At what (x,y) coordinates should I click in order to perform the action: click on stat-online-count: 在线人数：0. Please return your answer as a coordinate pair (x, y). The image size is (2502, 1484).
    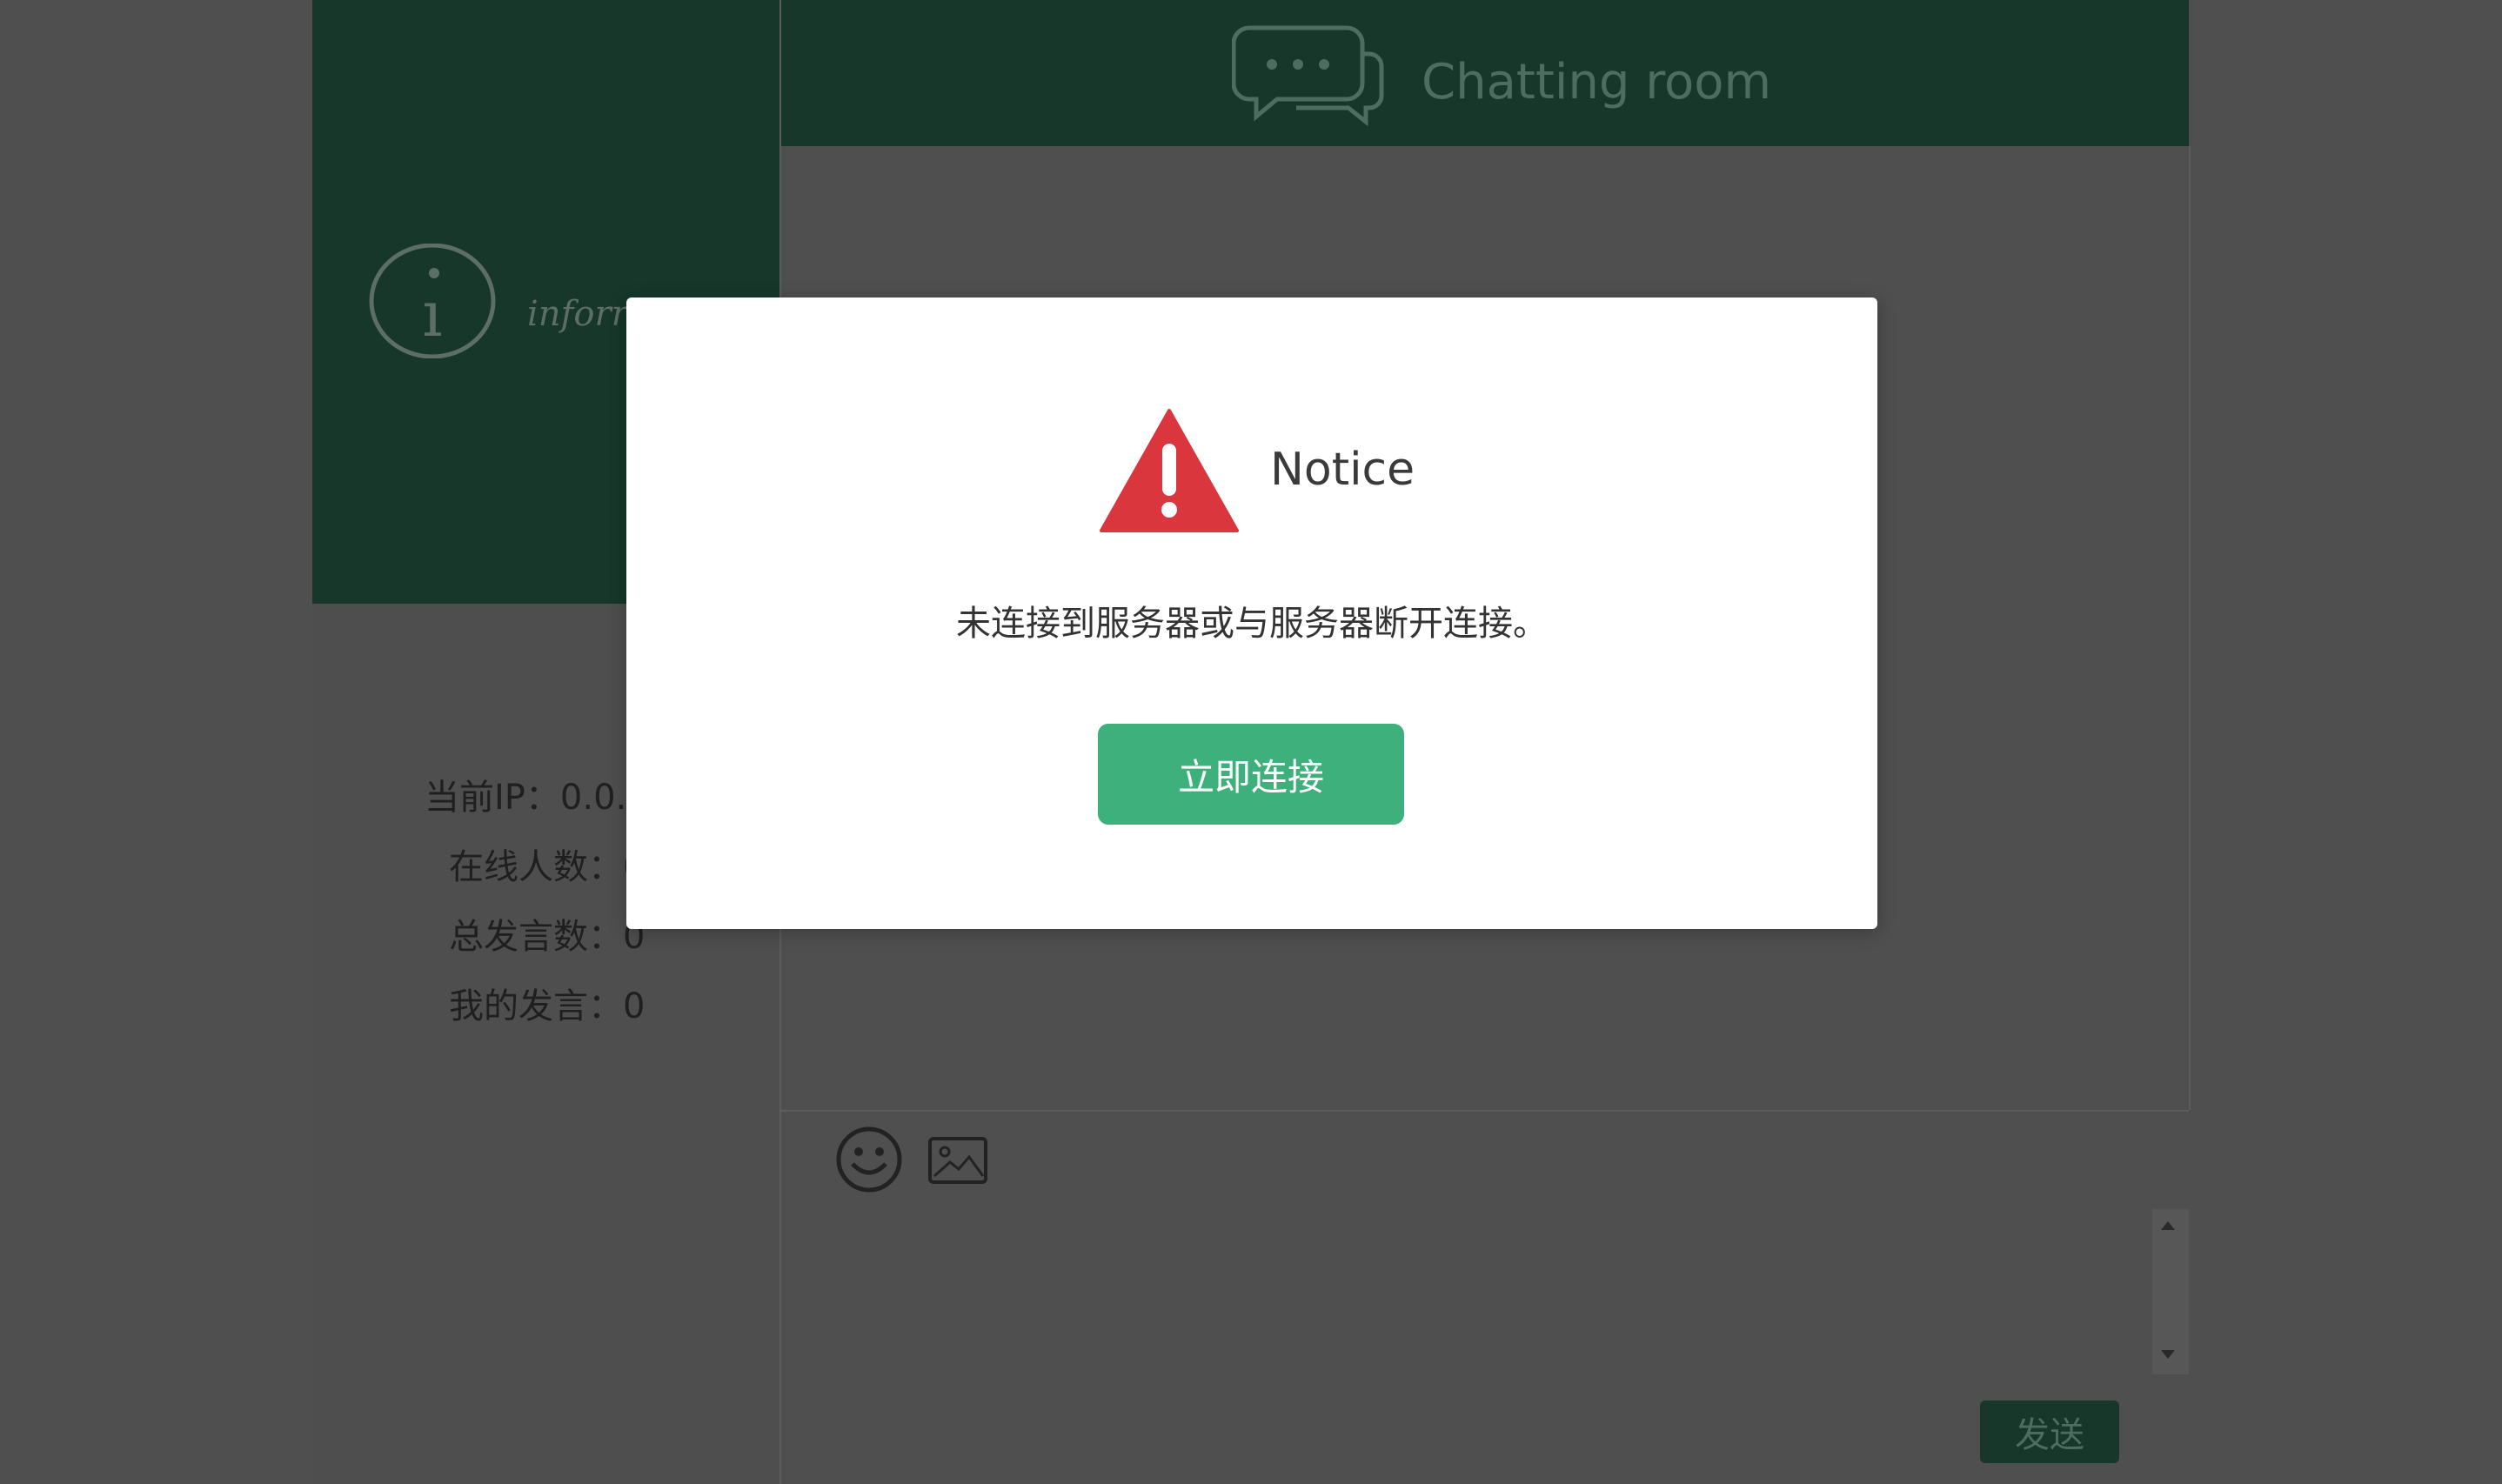
    Looking at the image, I should click on (547, 864).